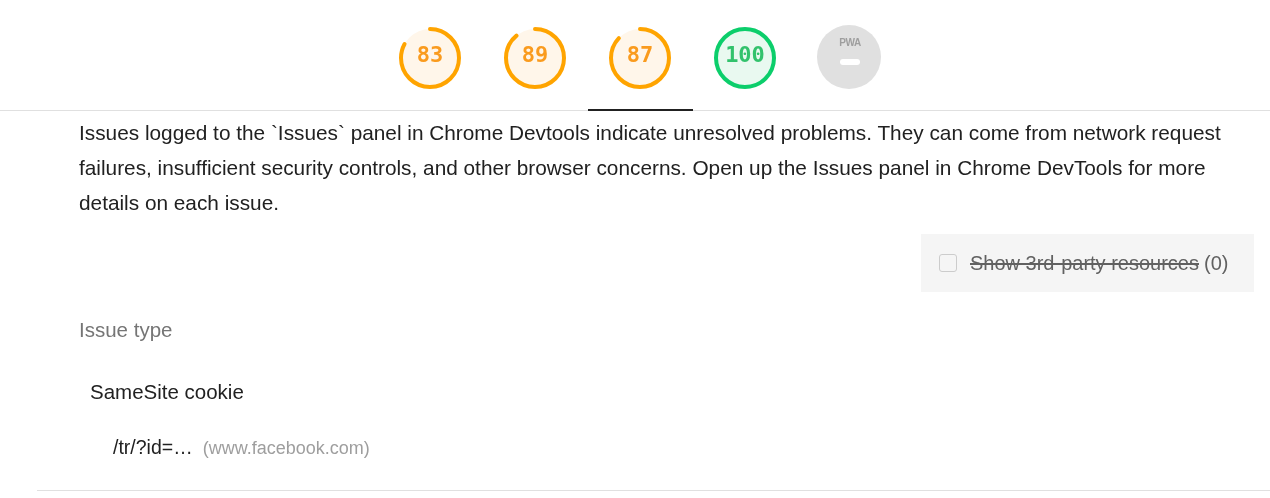 This screenshot has height=498, width=1270. I want to click on score-tab: 87, so click(640, 55).